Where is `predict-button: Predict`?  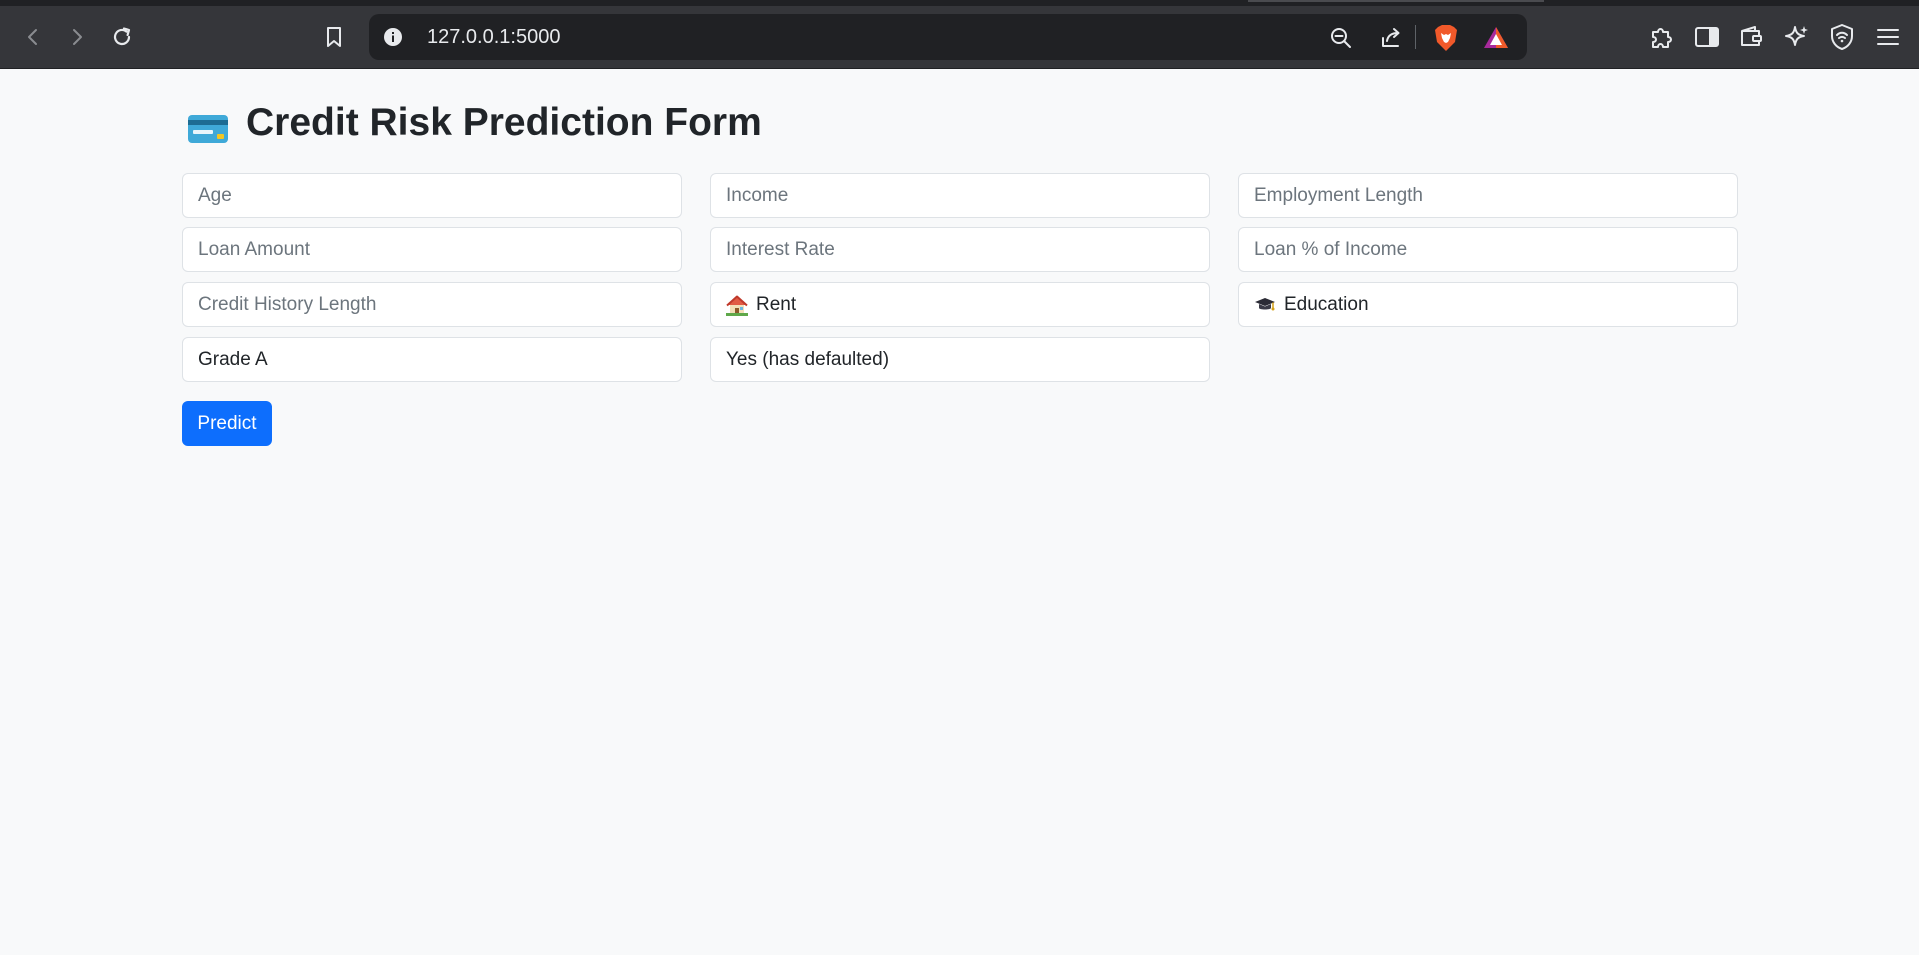 predict-button: Predict is located at coordinates (227, 423).